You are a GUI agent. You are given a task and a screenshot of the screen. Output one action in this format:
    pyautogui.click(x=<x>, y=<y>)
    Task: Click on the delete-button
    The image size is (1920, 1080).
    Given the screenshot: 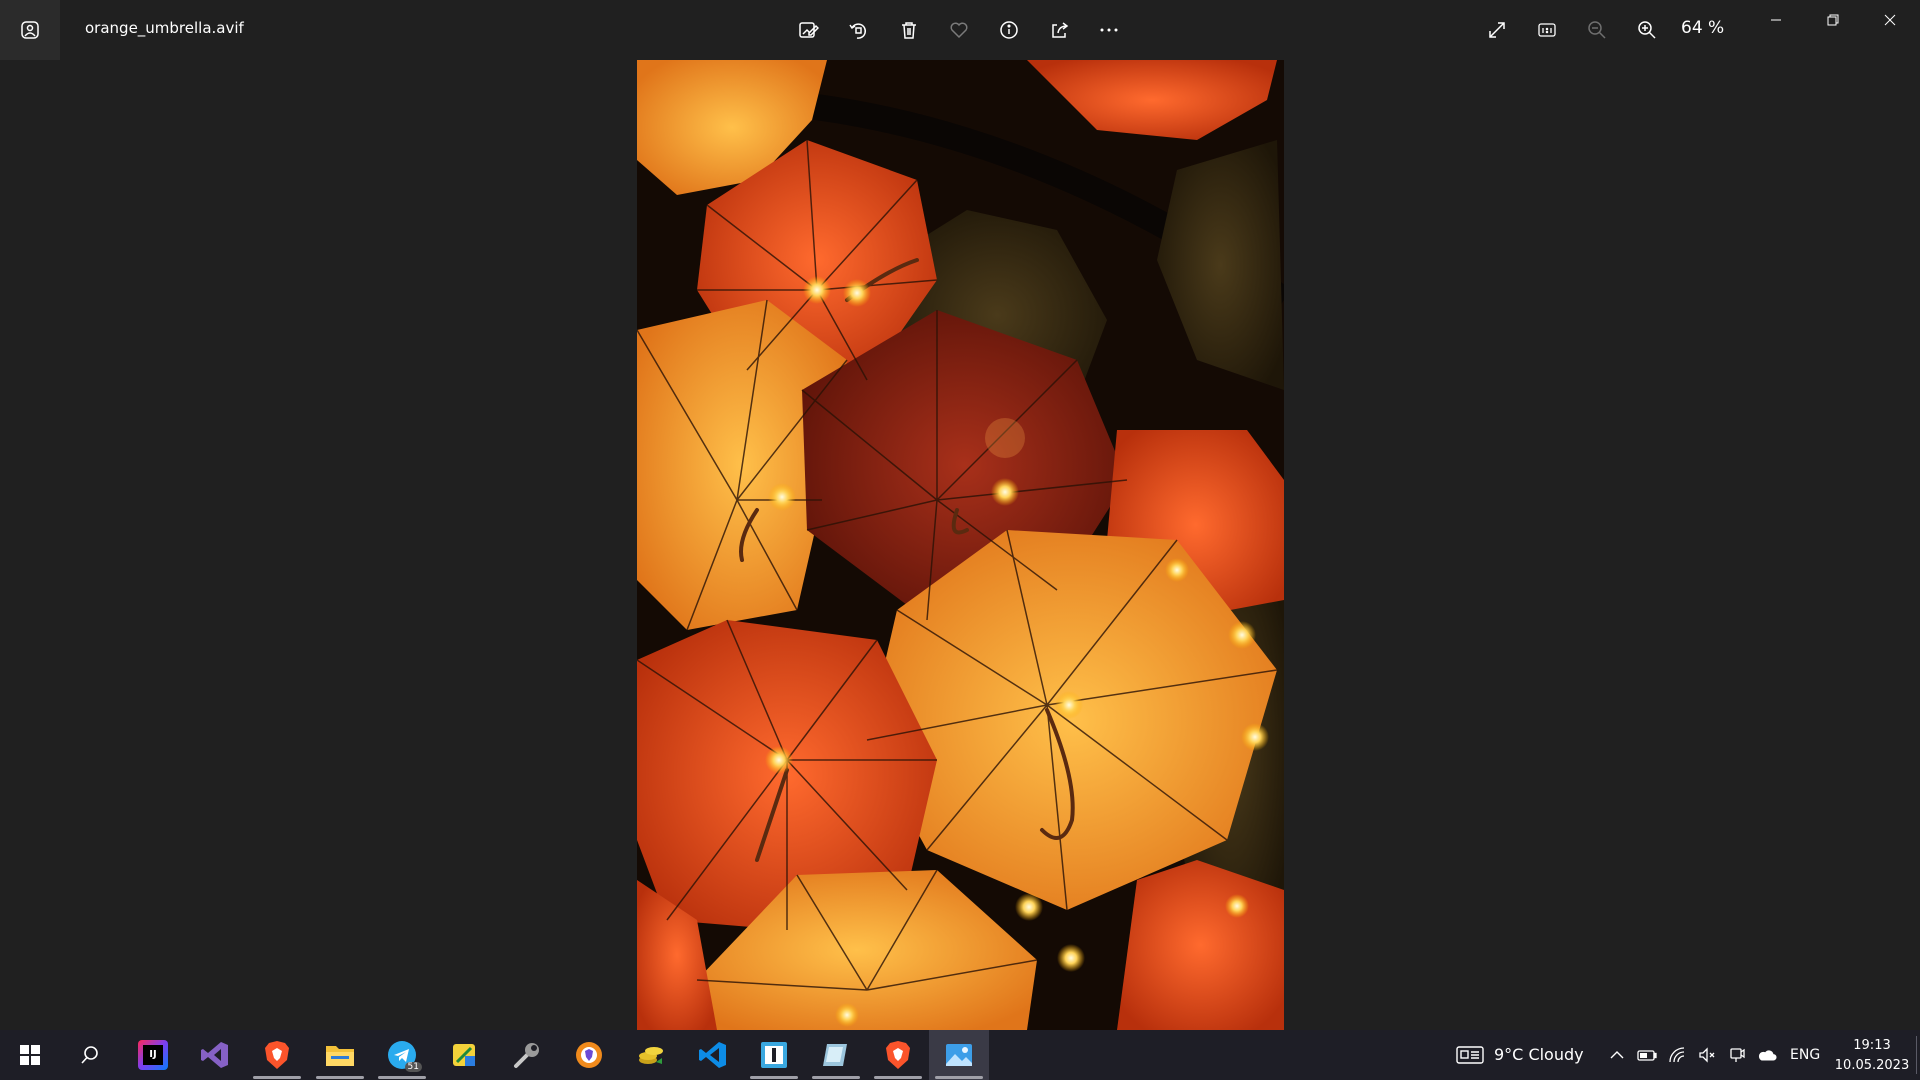 What is the action you would take?
    pyautogui.click(x=909, y=30)
    